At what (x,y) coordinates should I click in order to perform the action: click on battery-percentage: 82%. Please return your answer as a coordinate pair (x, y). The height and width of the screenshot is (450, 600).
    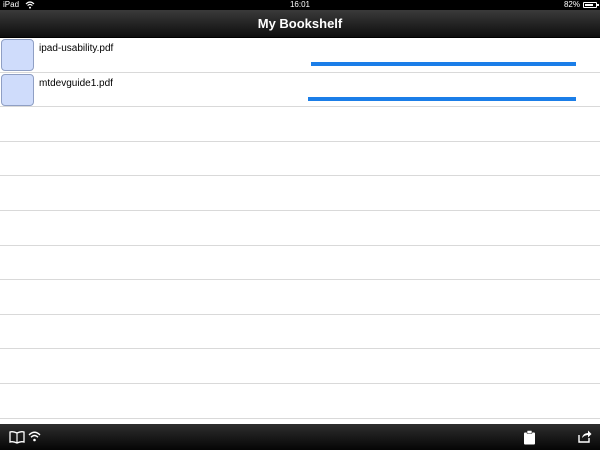
    Looking at the image, I should click on (571, 4).